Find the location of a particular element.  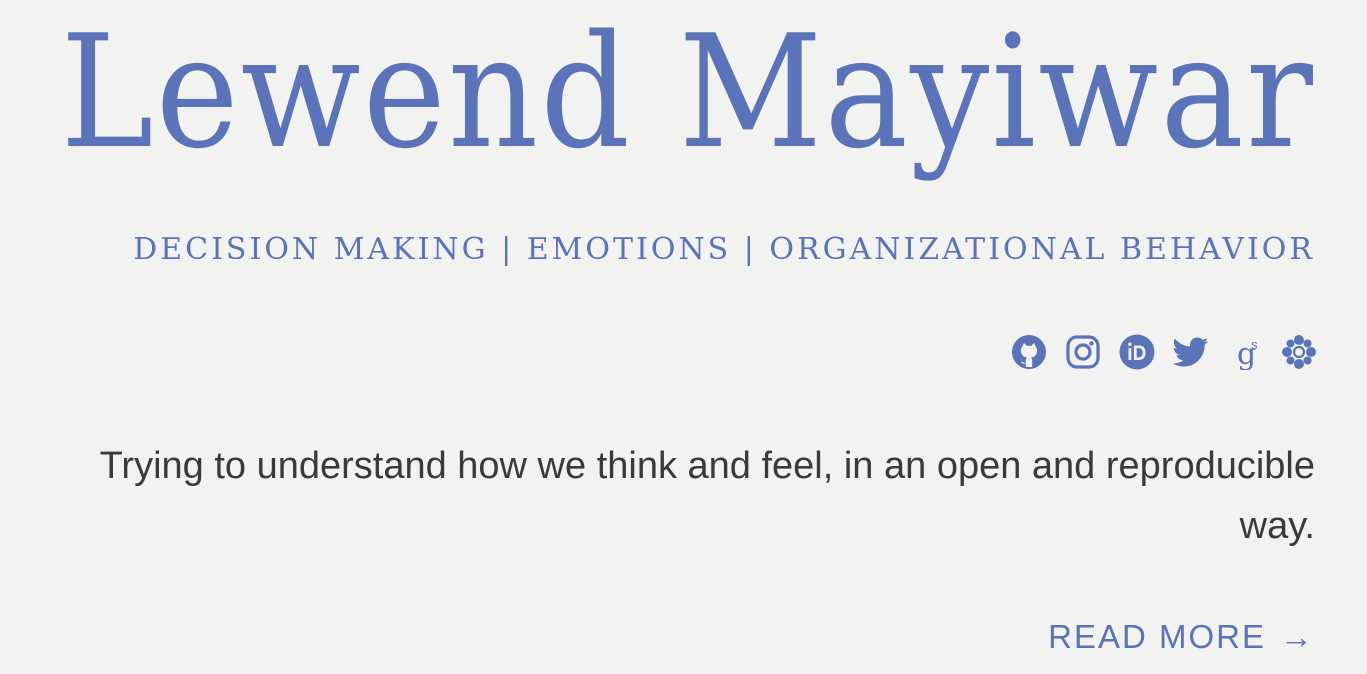

twitter-icon is located at coordinates (1191, 352).